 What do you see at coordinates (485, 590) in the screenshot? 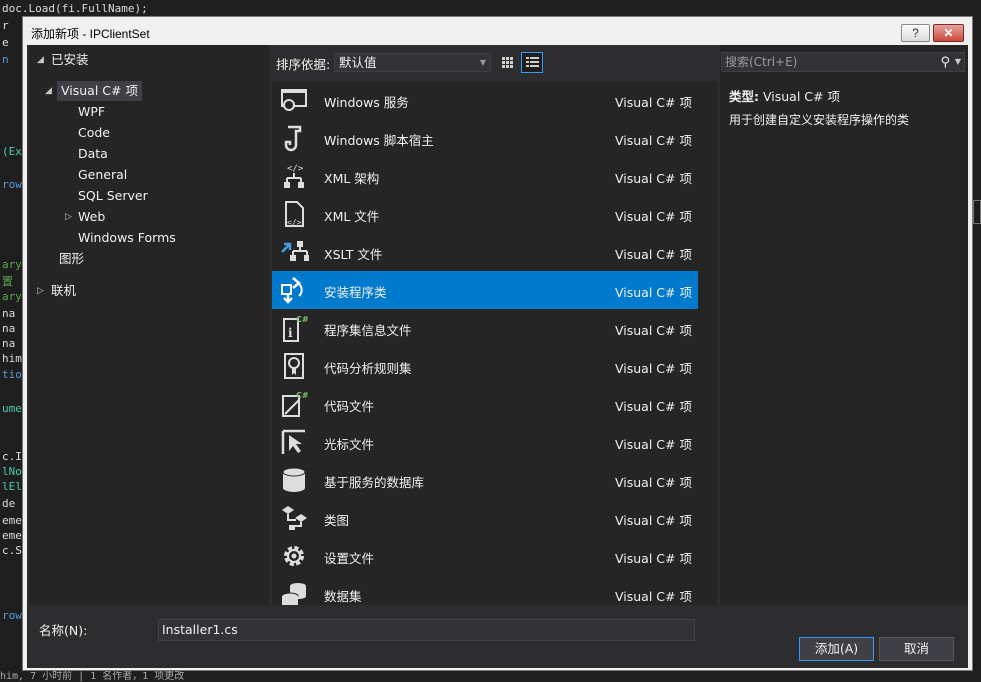
I see `template-list-item: 数据集 Visual C# 项` at bounding box center [485, 590].